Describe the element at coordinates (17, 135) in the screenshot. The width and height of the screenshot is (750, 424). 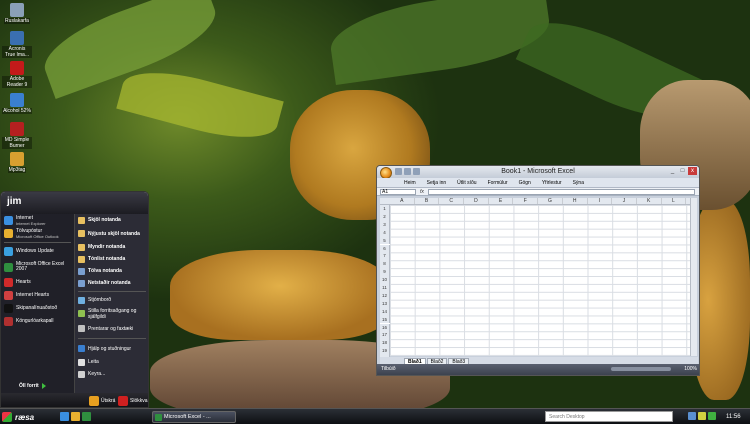
I see `desktop-icon: MD Simple Burner` at that location.